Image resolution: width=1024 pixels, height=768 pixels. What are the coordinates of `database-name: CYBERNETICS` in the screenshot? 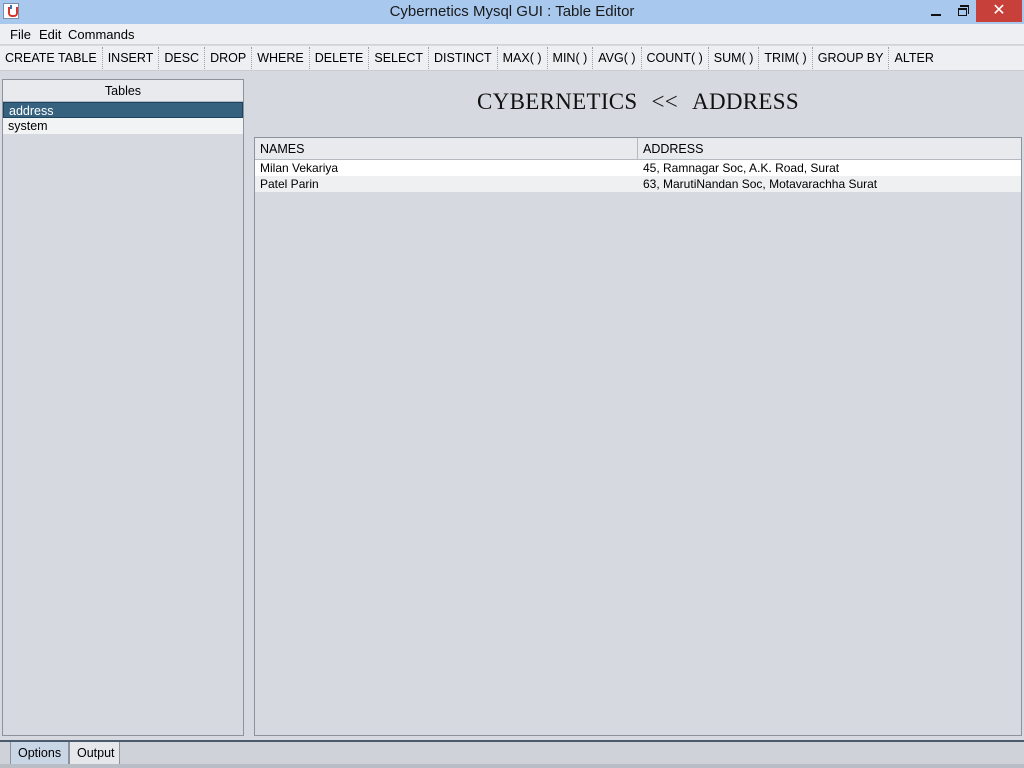 It's located at (557, 101).